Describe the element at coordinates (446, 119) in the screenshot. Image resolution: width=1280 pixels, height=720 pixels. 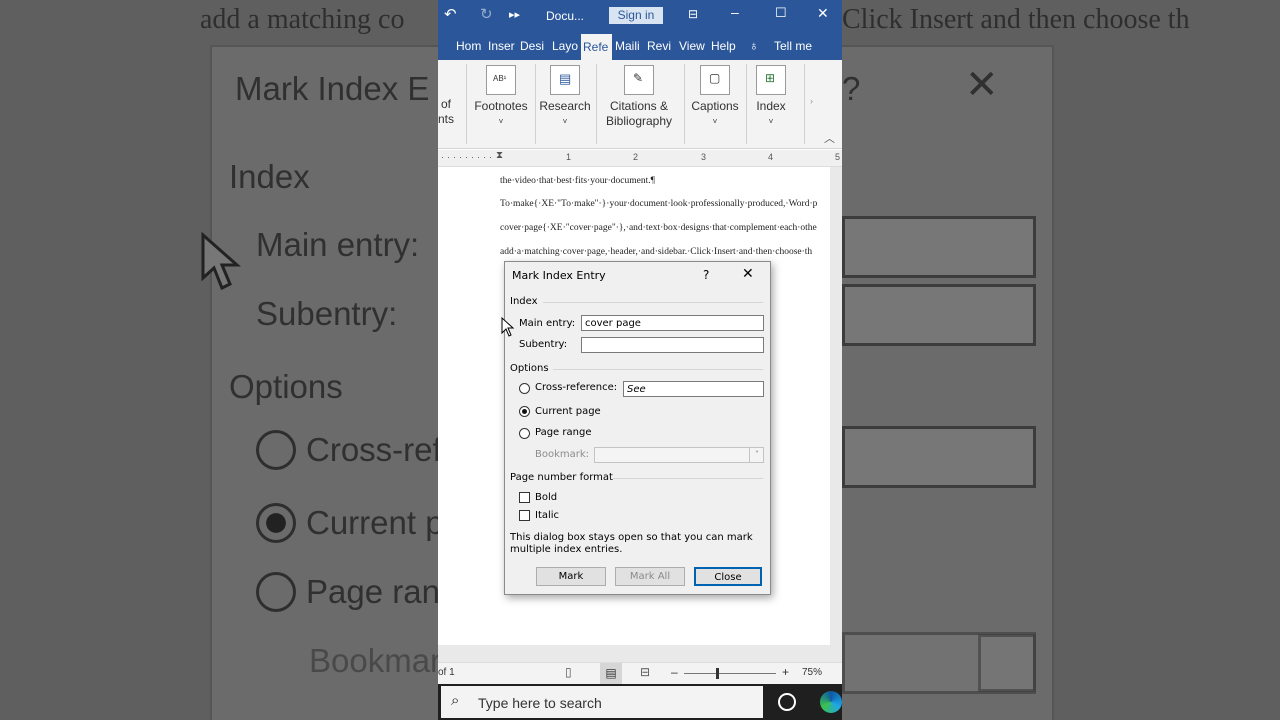
I see `toc-label-2: nts` at that location.